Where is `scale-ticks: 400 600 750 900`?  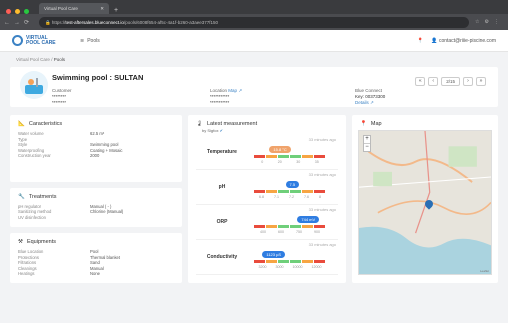
scale-ticks: 400 600 750 900 is located at coordinates (290, 232).